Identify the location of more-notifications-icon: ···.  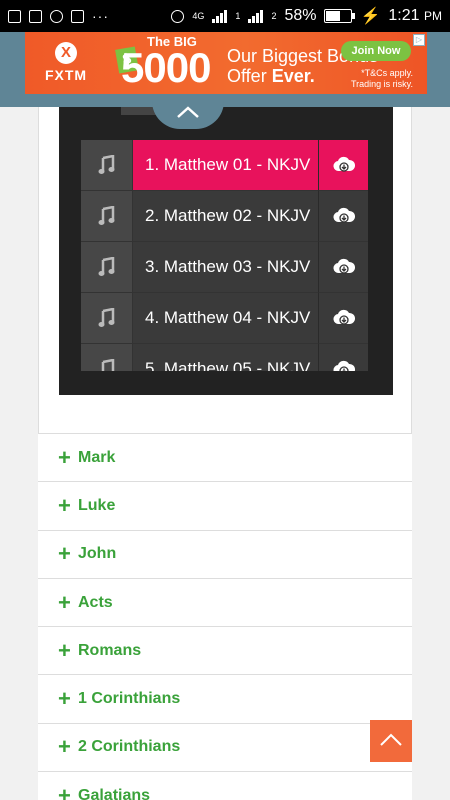
(100, 16).